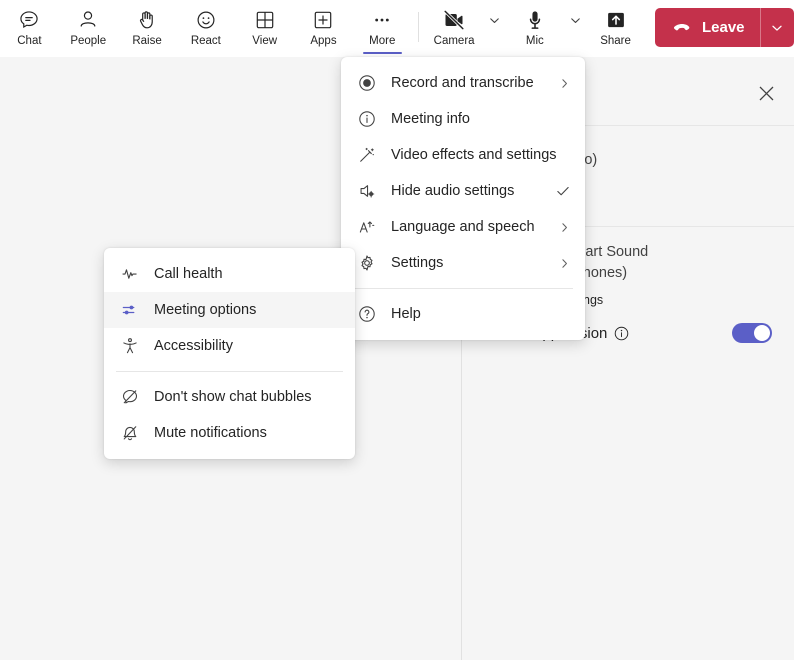 This screenshot has height=660, width=794. I want to click on menu-item-label: Language and speech, so click(463, 227).